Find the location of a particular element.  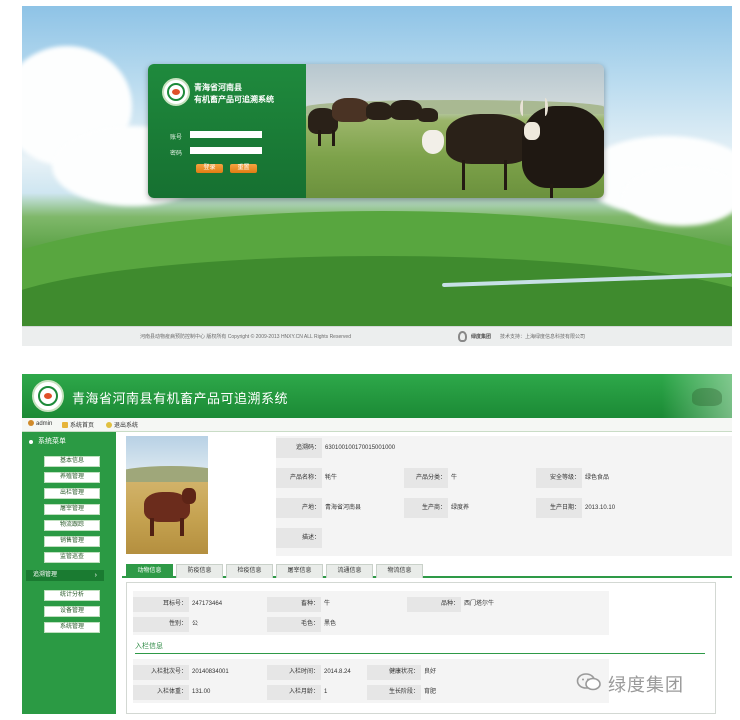

sidebar-item-slaughter: 屠宰管理 is located at coordinates (72, 509).